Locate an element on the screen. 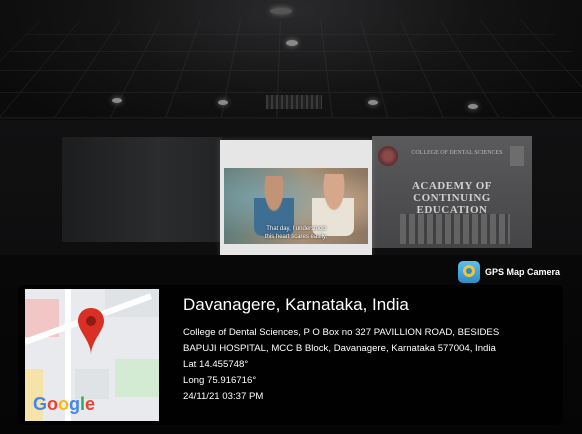  projector is located at coordinates (281, 11).